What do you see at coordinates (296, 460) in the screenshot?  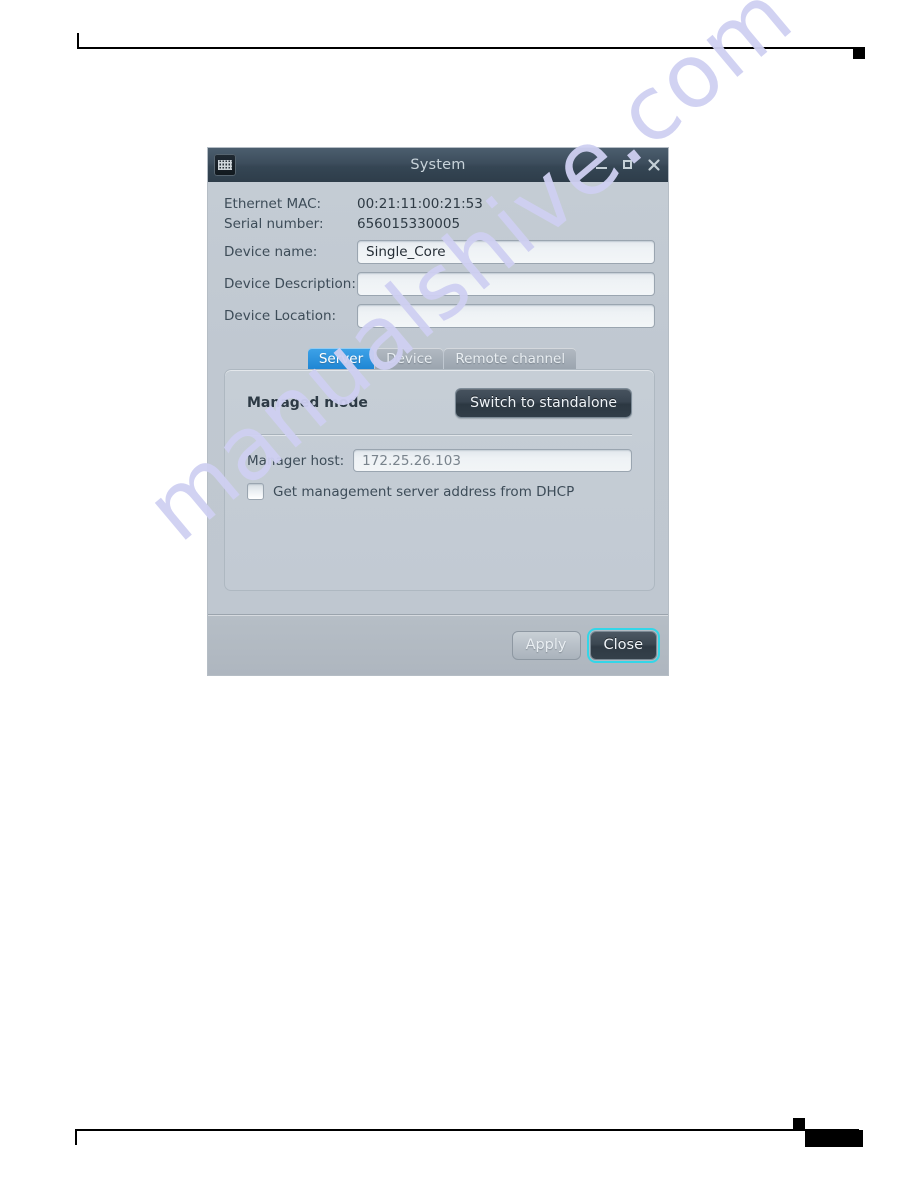 I see `manager-host-label: Manager host:` at bounding box center [296, 460].